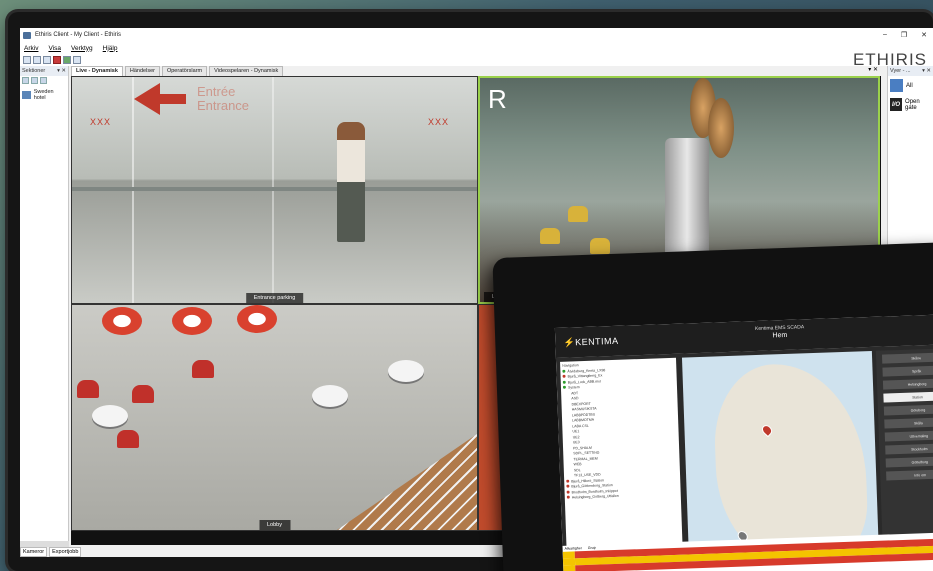 This screenshot has width=933, height=571. Describe the element at coordinates (584, 381) in the screenshot. I see `nav-tree-label: Bjurå_Lock_ABB.mxl` at that location.